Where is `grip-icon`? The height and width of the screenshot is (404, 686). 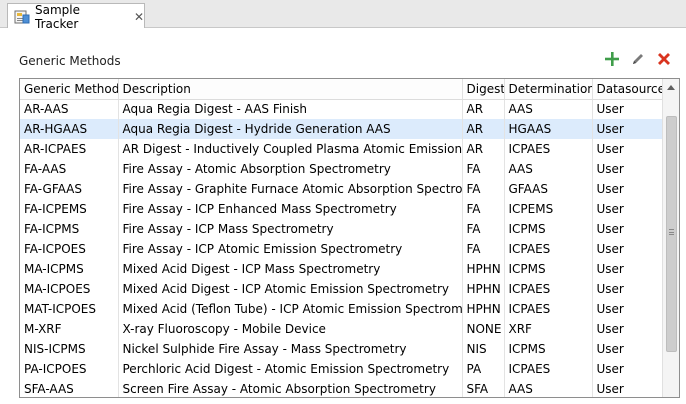 grip-icon is located at coordinates (671, 232).